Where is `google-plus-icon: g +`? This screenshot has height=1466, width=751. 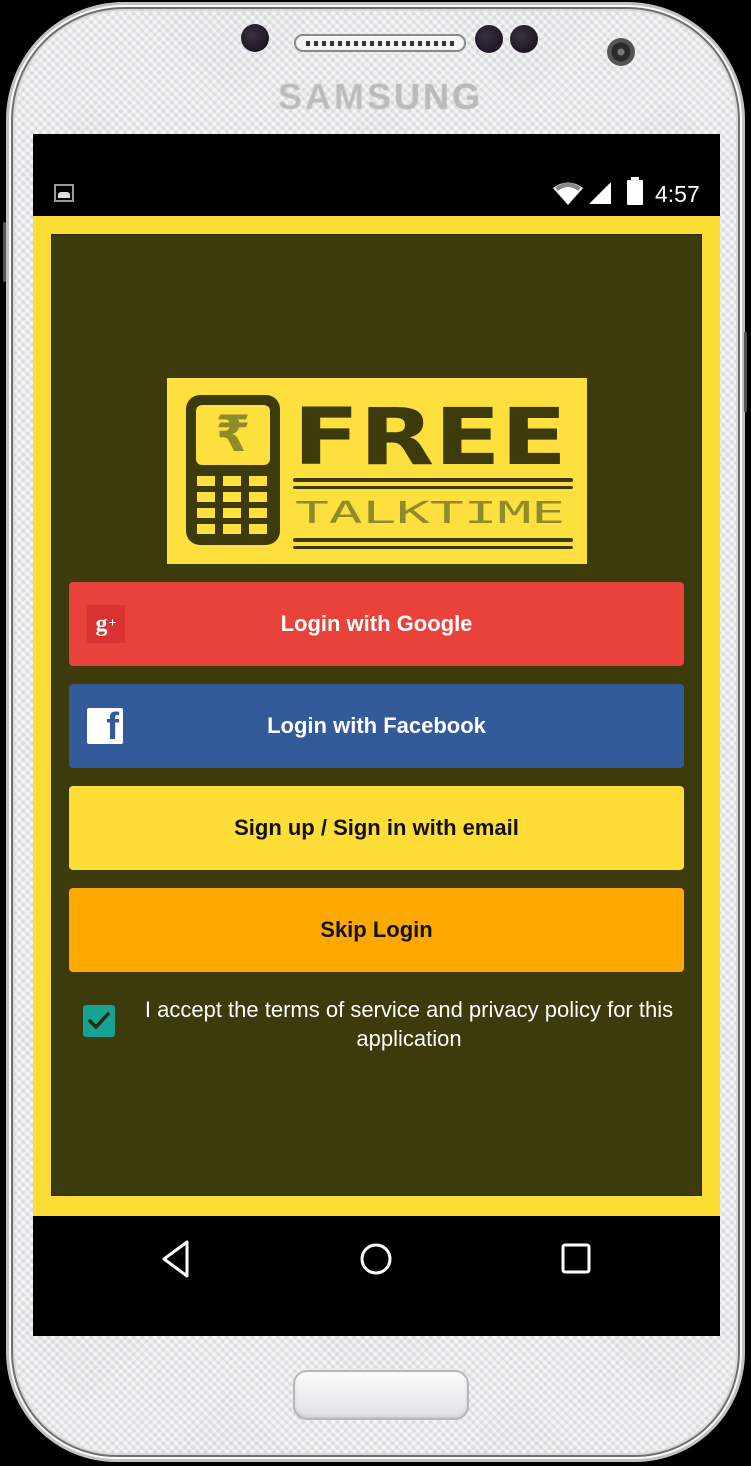 google-plus-icon: g + is located at coordinates (106, 624).